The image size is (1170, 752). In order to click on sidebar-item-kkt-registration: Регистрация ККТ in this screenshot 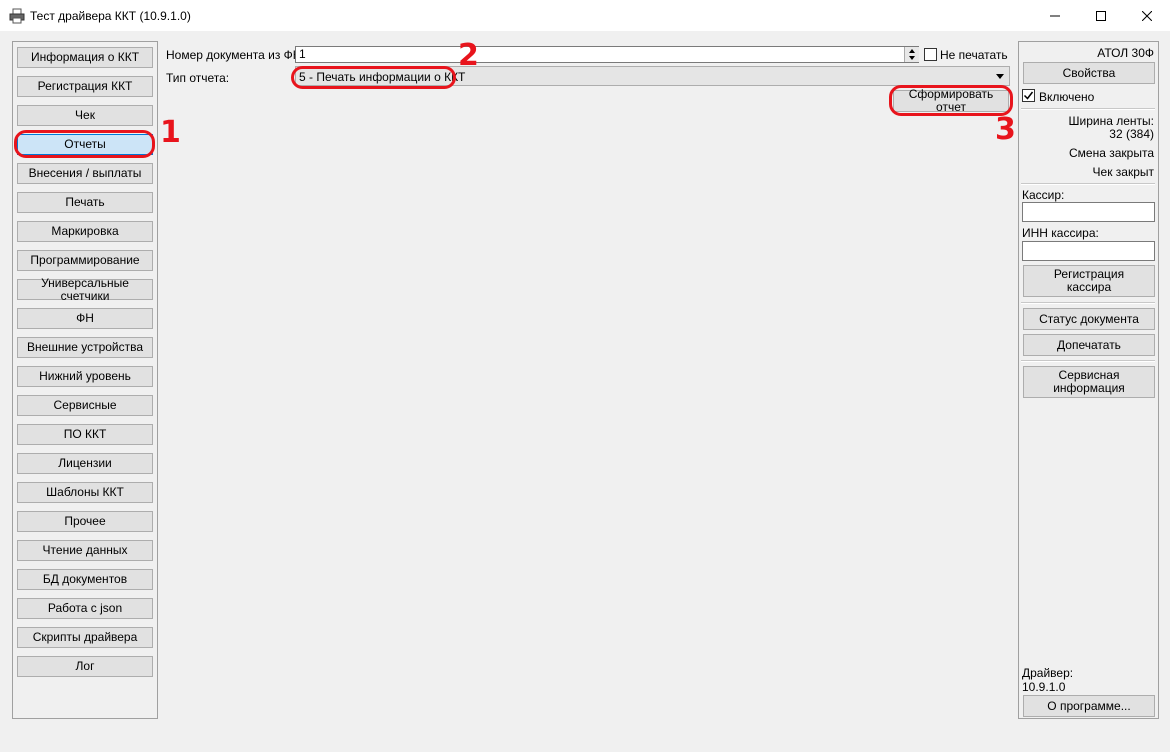, I will do `click(85, 86)`.